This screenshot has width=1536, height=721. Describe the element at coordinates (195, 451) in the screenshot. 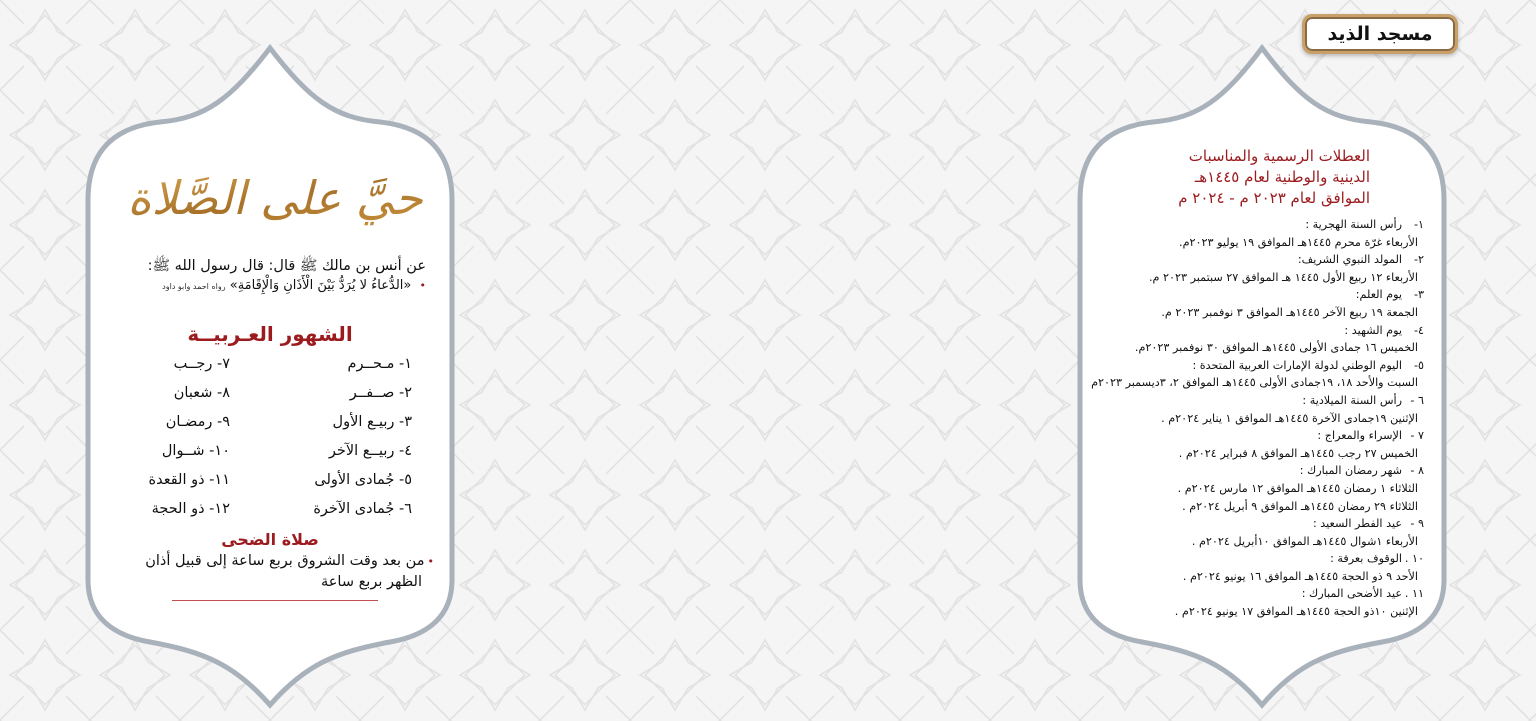

I see `month-item: ١٠- شــوال` at that location.